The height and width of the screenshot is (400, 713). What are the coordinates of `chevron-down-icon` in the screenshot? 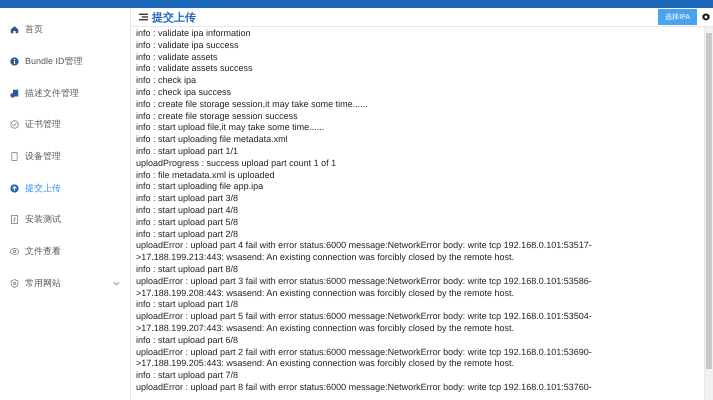 It's located at (116, 283).